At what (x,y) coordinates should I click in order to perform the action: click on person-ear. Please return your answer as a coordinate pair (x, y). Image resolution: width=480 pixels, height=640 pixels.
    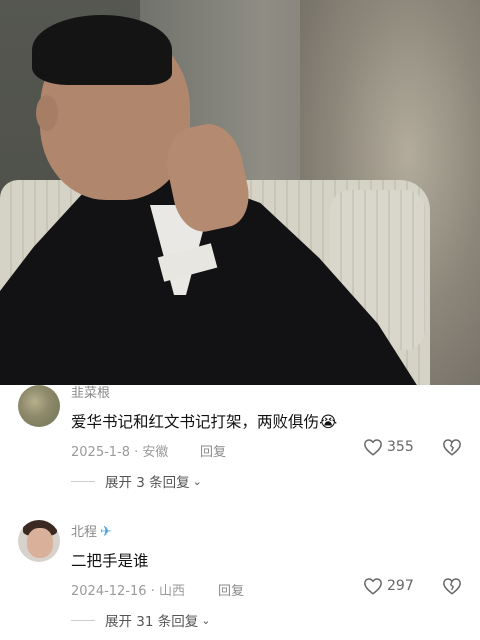
    Looking at the image, I should click on (47, 113).